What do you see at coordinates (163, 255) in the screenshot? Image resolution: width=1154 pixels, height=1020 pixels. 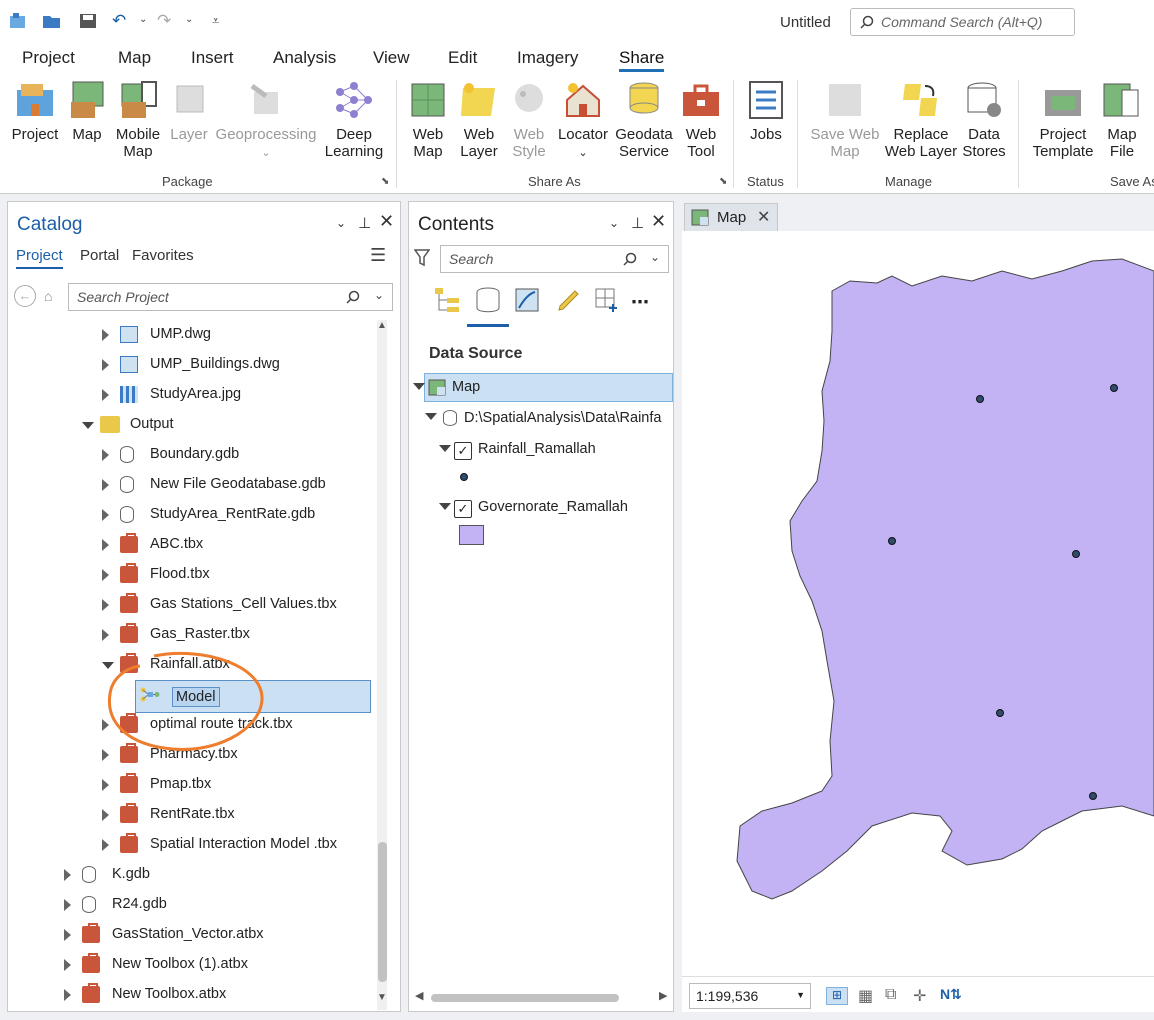 I see `catalog-tab-favorites: Favorites` at bounding box center [163, 255].